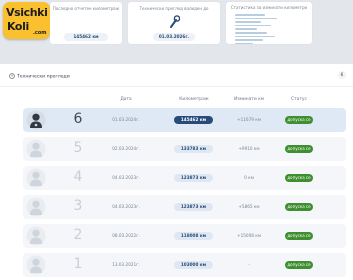 This screenshot has width=353, height=280. What do you see at coordinates (18, 26) in the screenshot?
I see `logo-line2: Koli` at bounding box center [18, 26].